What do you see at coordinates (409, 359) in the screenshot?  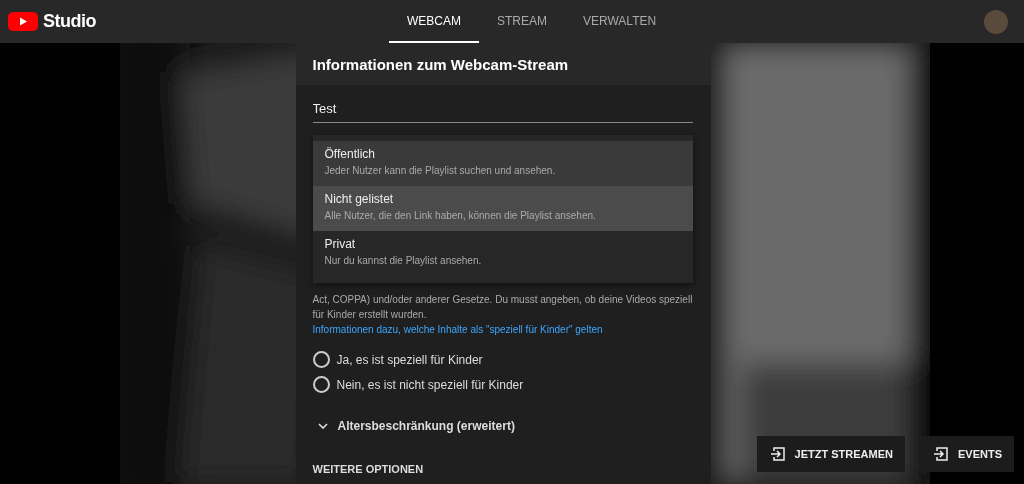 I see `radio-label: Ja, es ist speziell für Kinder` at bounding box center [409, 359].